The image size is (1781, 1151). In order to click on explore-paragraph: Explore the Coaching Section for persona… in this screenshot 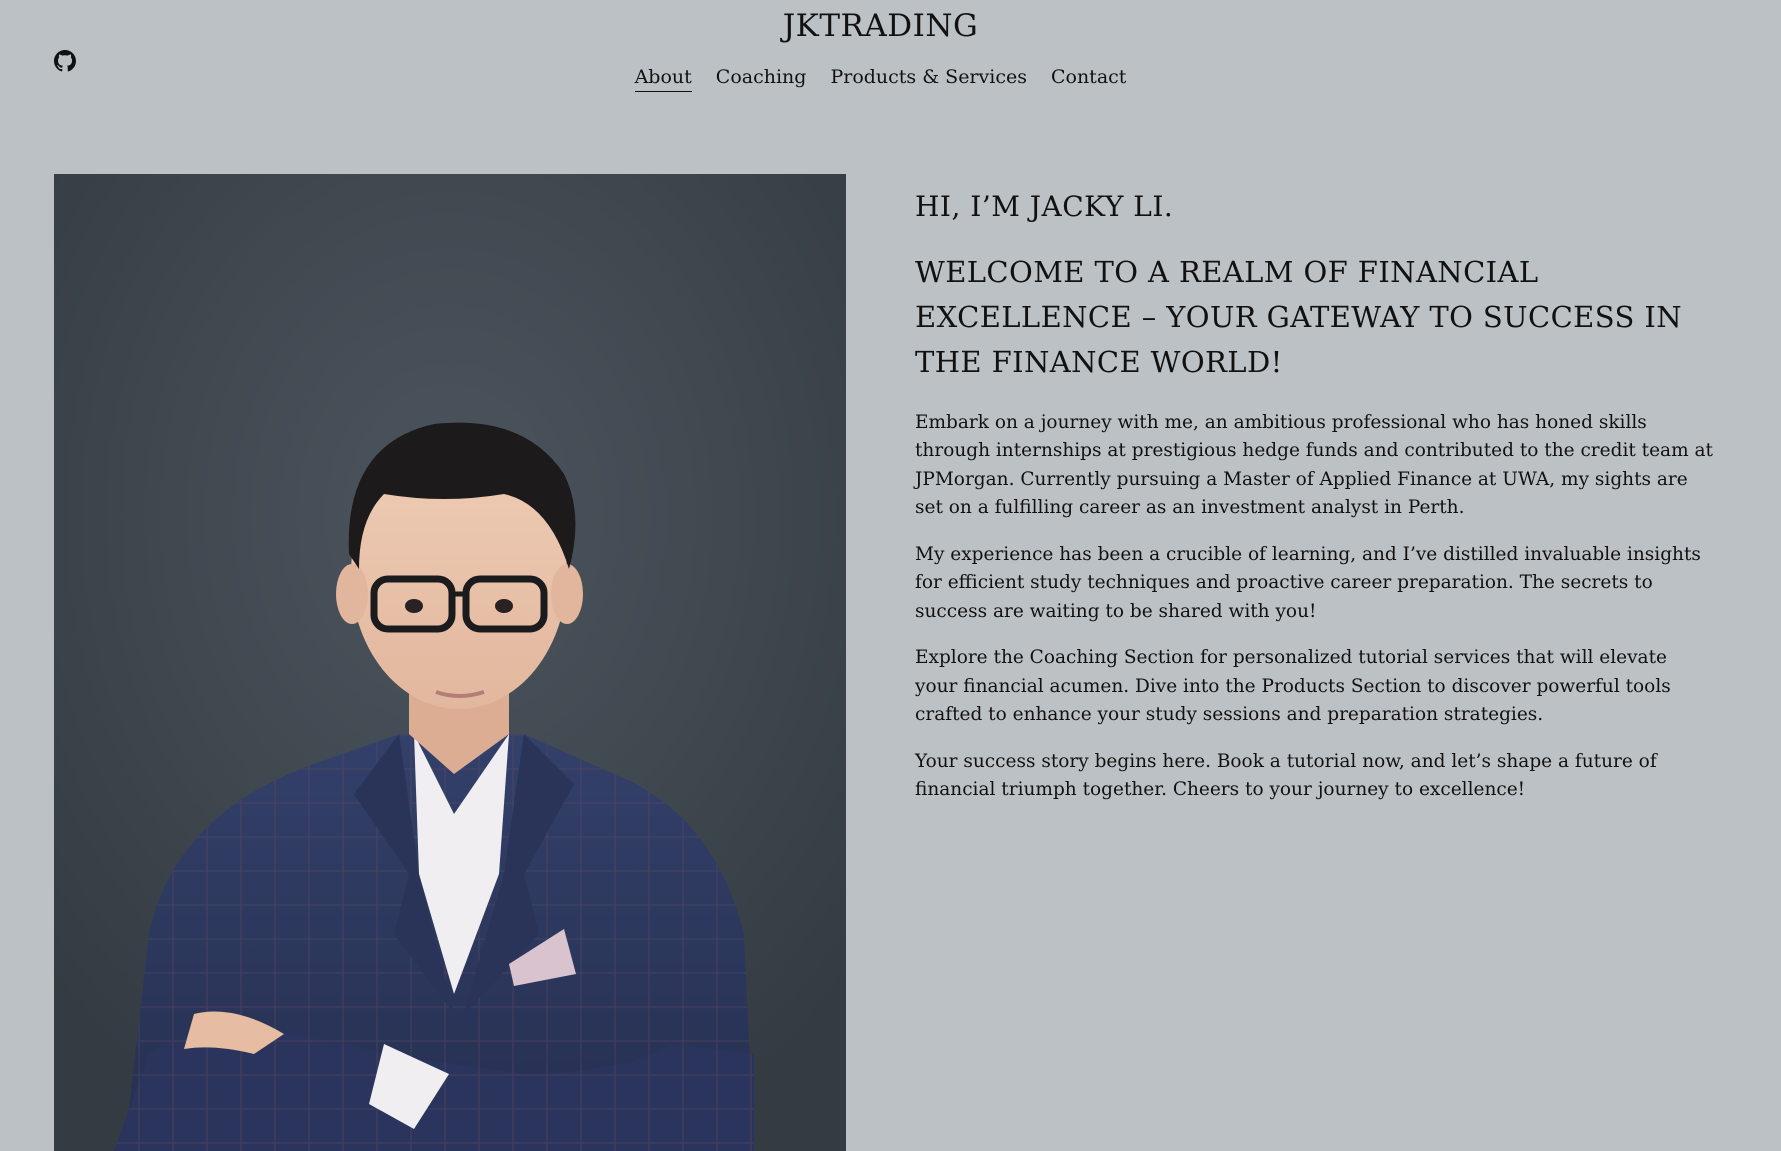, I will do `click(1293, 686)`.